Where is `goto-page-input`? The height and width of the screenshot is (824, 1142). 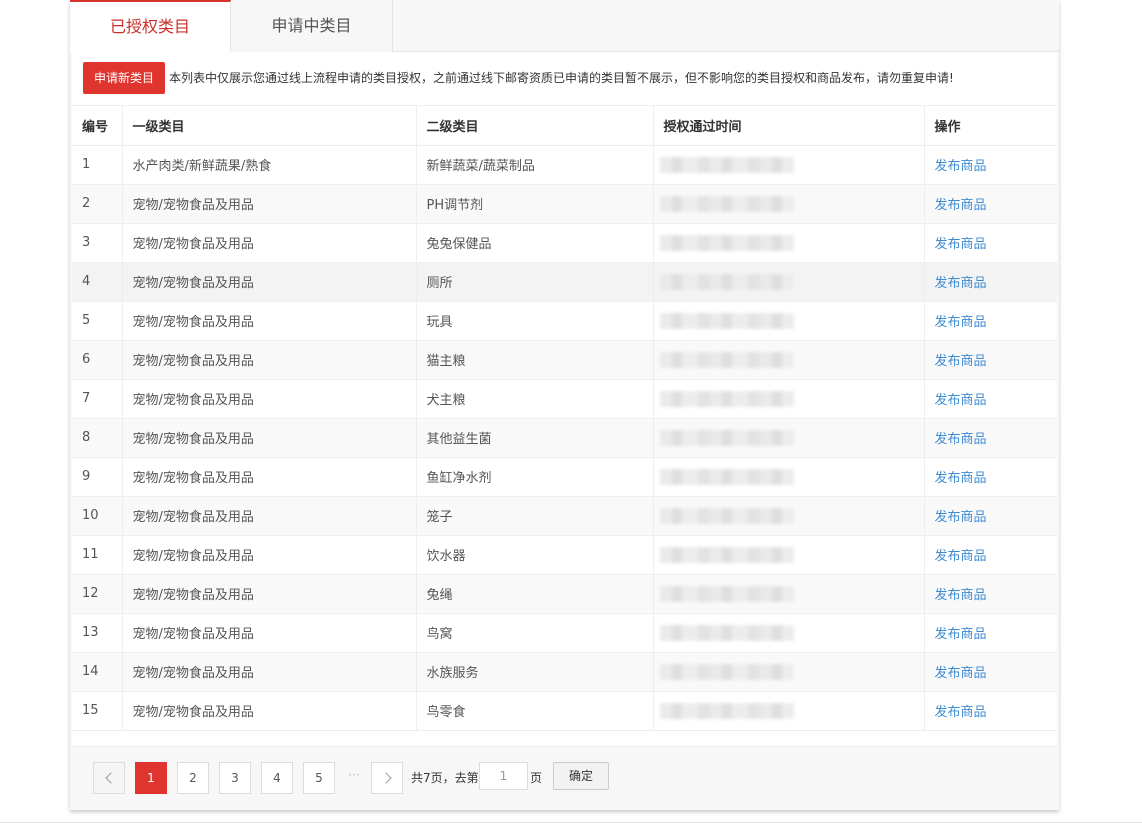 goto-page-input is located at coordinates (503, 776).